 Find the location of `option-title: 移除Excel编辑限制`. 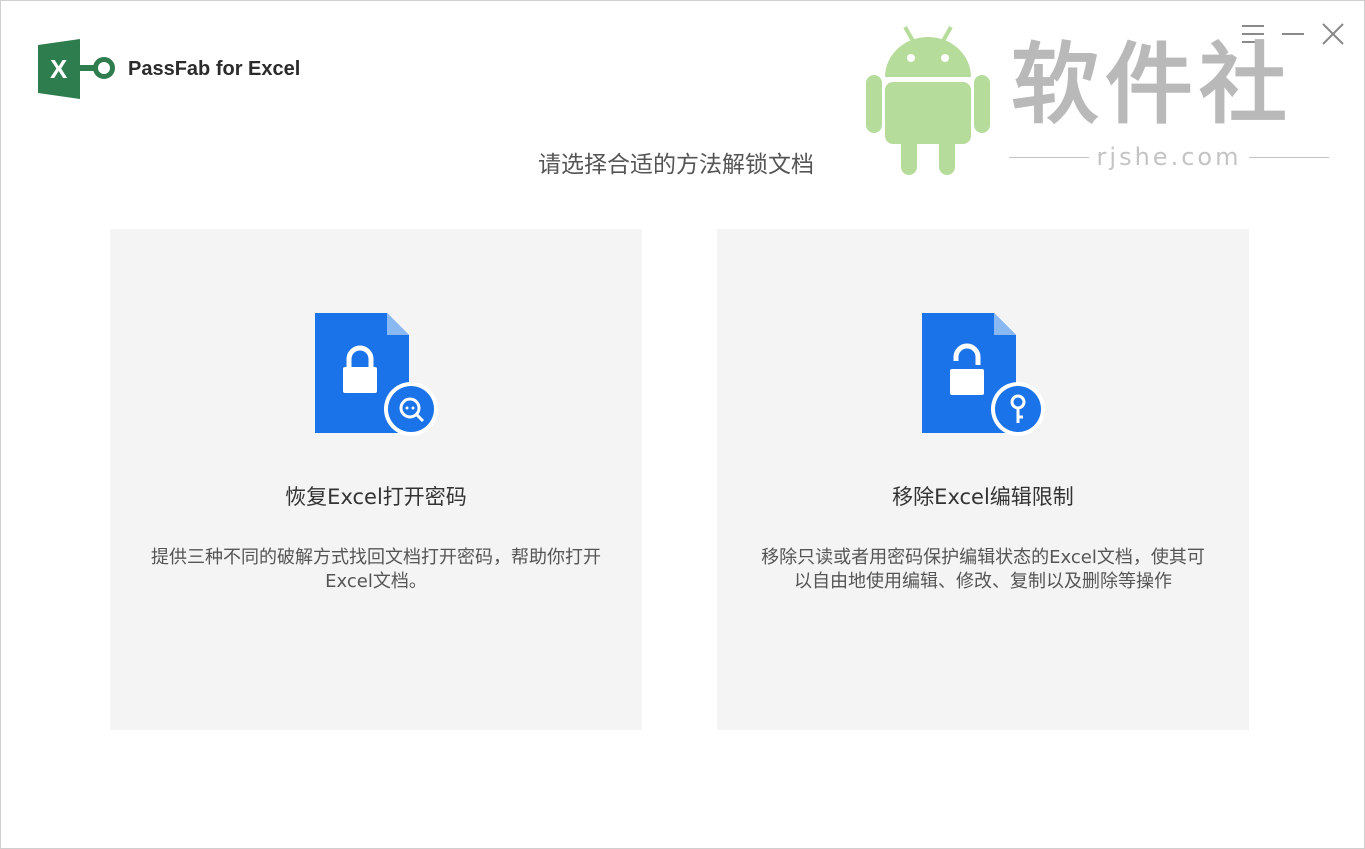

option-title: 移除Excel编辑限制 is located at coordinates (983, 497).